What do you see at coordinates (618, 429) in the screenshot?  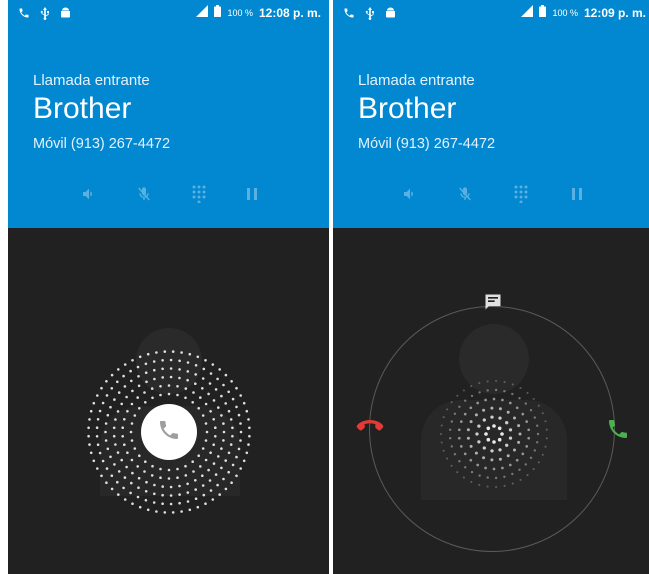 I see `answer-icon` at bounding box center [618, 429].